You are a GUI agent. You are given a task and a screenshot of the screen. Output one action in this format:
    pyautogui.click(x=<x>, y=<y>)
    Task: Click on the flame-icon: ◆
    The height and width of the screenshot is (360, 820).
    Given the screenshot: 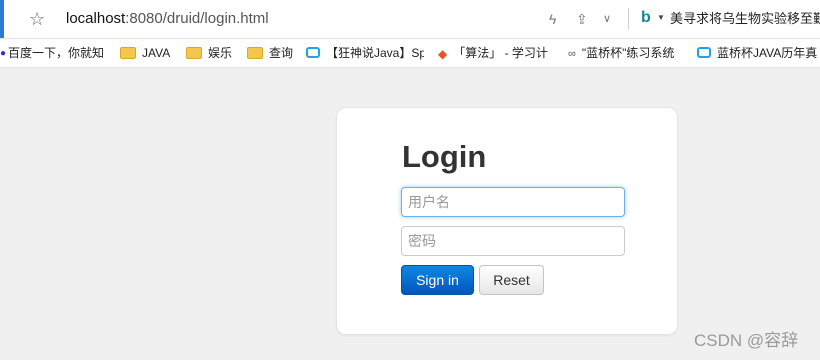 What is the action you would take?
    pyautogui.click(x=443, y=53)
    